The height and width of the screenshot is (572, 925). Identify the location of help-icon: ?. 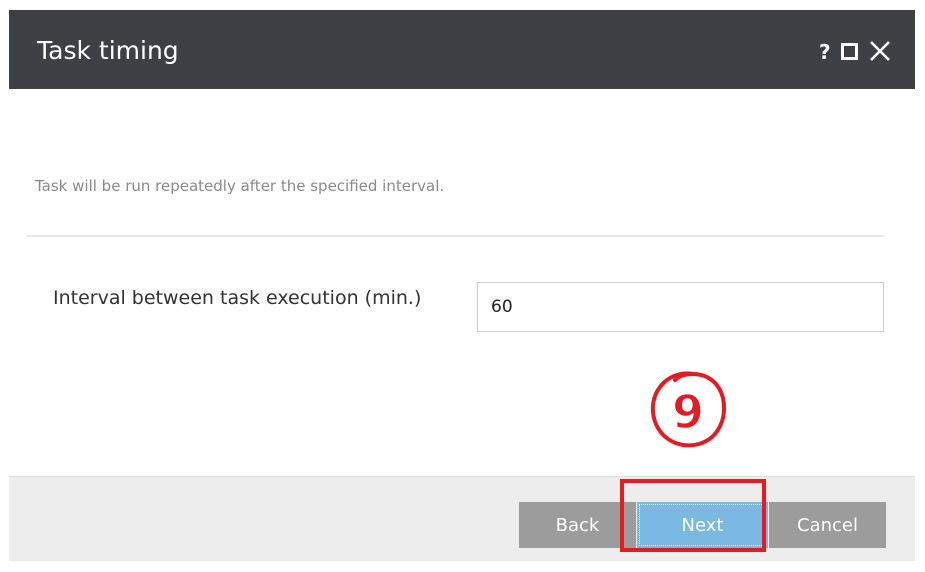
(825, 52).